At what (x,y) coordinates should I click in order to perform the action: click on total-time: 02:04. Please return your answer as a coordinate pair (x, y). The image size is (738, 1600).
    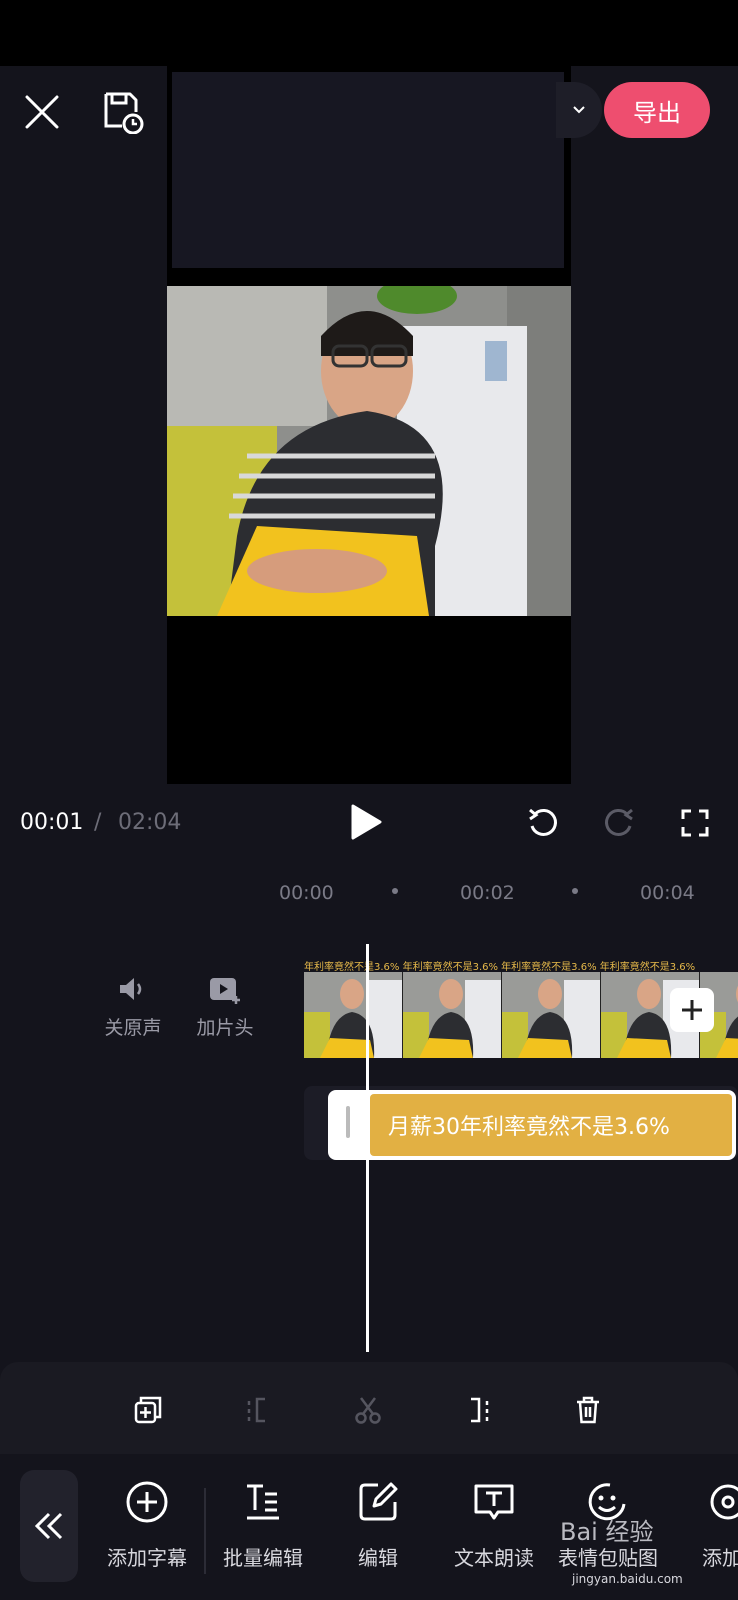
    Looking at the image, I should click on (150, 822).